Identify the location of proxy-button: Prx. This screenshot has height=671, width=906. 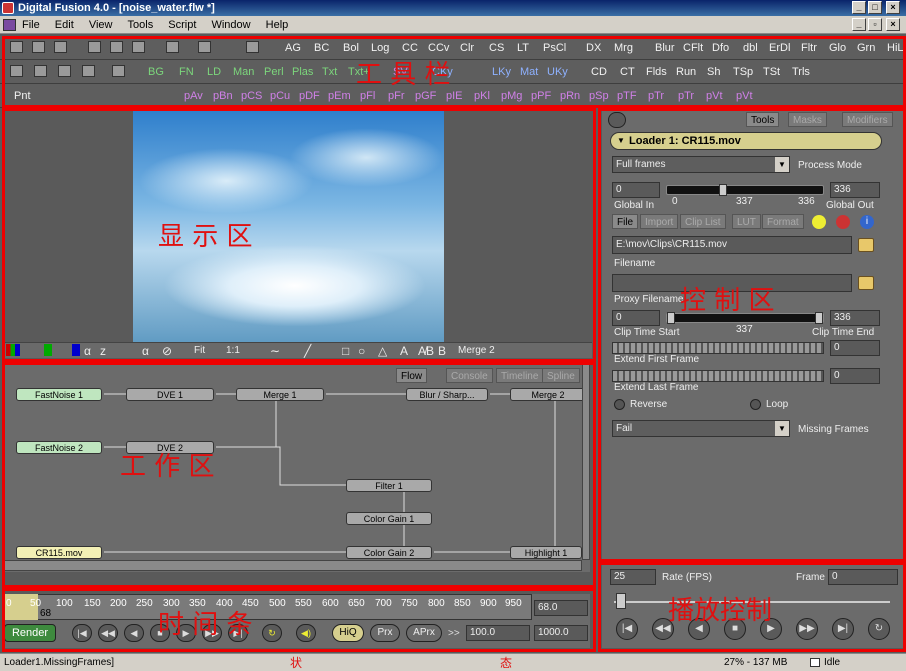
(385, 633).